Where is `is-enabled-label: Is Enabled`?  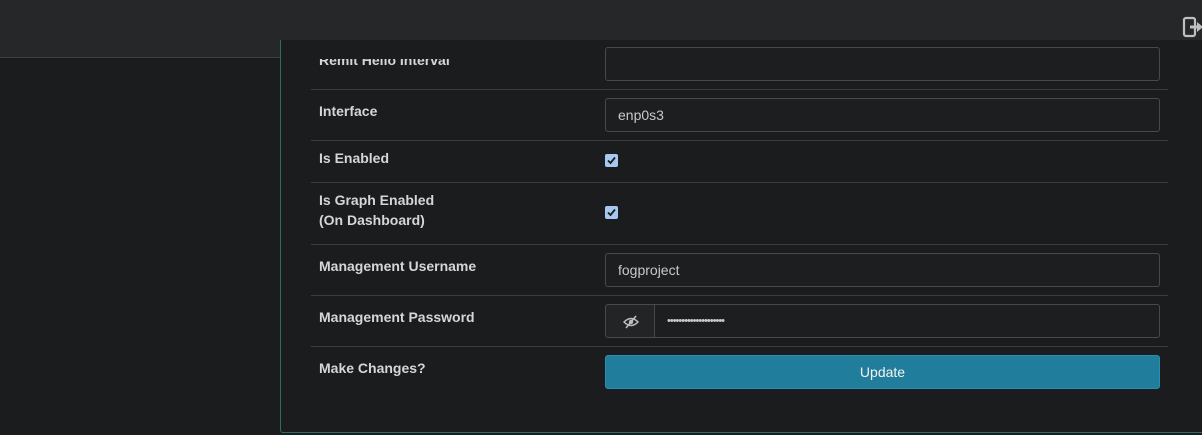 is-enabled-label: Is Enabled is located at coordinates (354, 158).